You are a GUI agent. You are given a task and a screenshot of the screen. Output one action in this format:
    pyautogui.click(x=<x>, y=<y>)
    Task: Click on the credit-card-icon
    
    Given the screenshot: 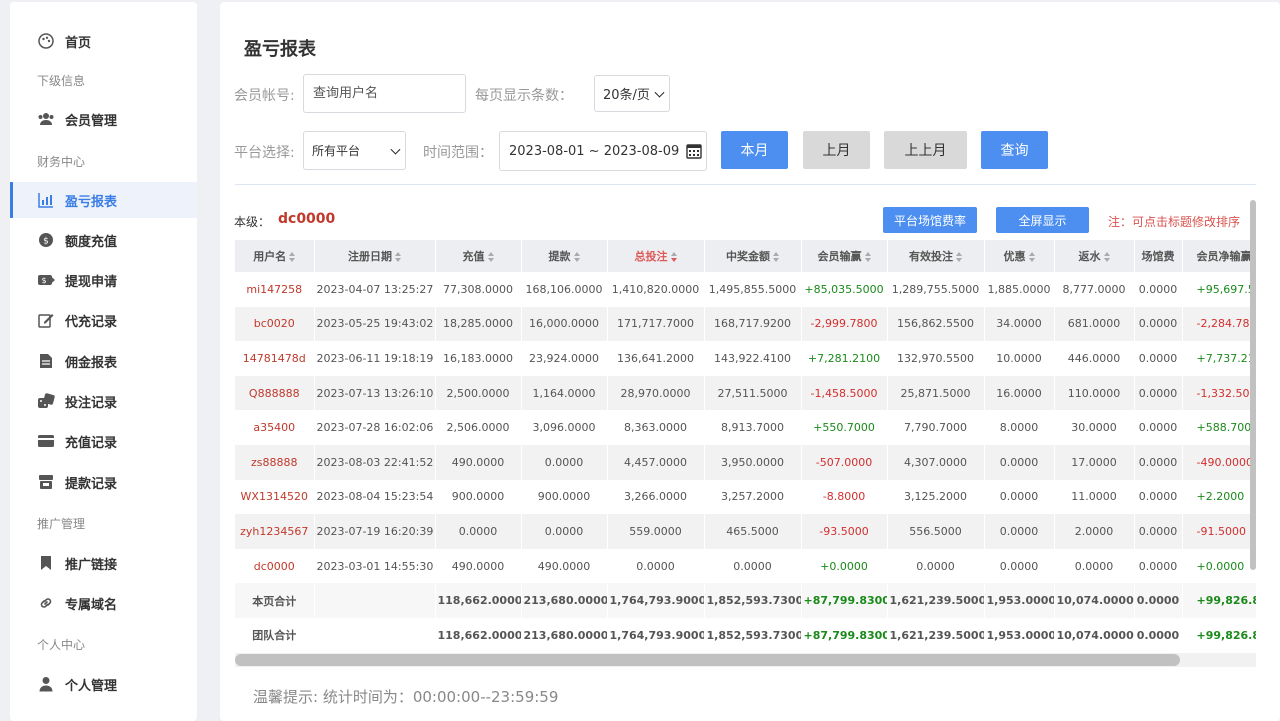 What is the action you would take?
    pyautogui.click(x=46, y=441)
    